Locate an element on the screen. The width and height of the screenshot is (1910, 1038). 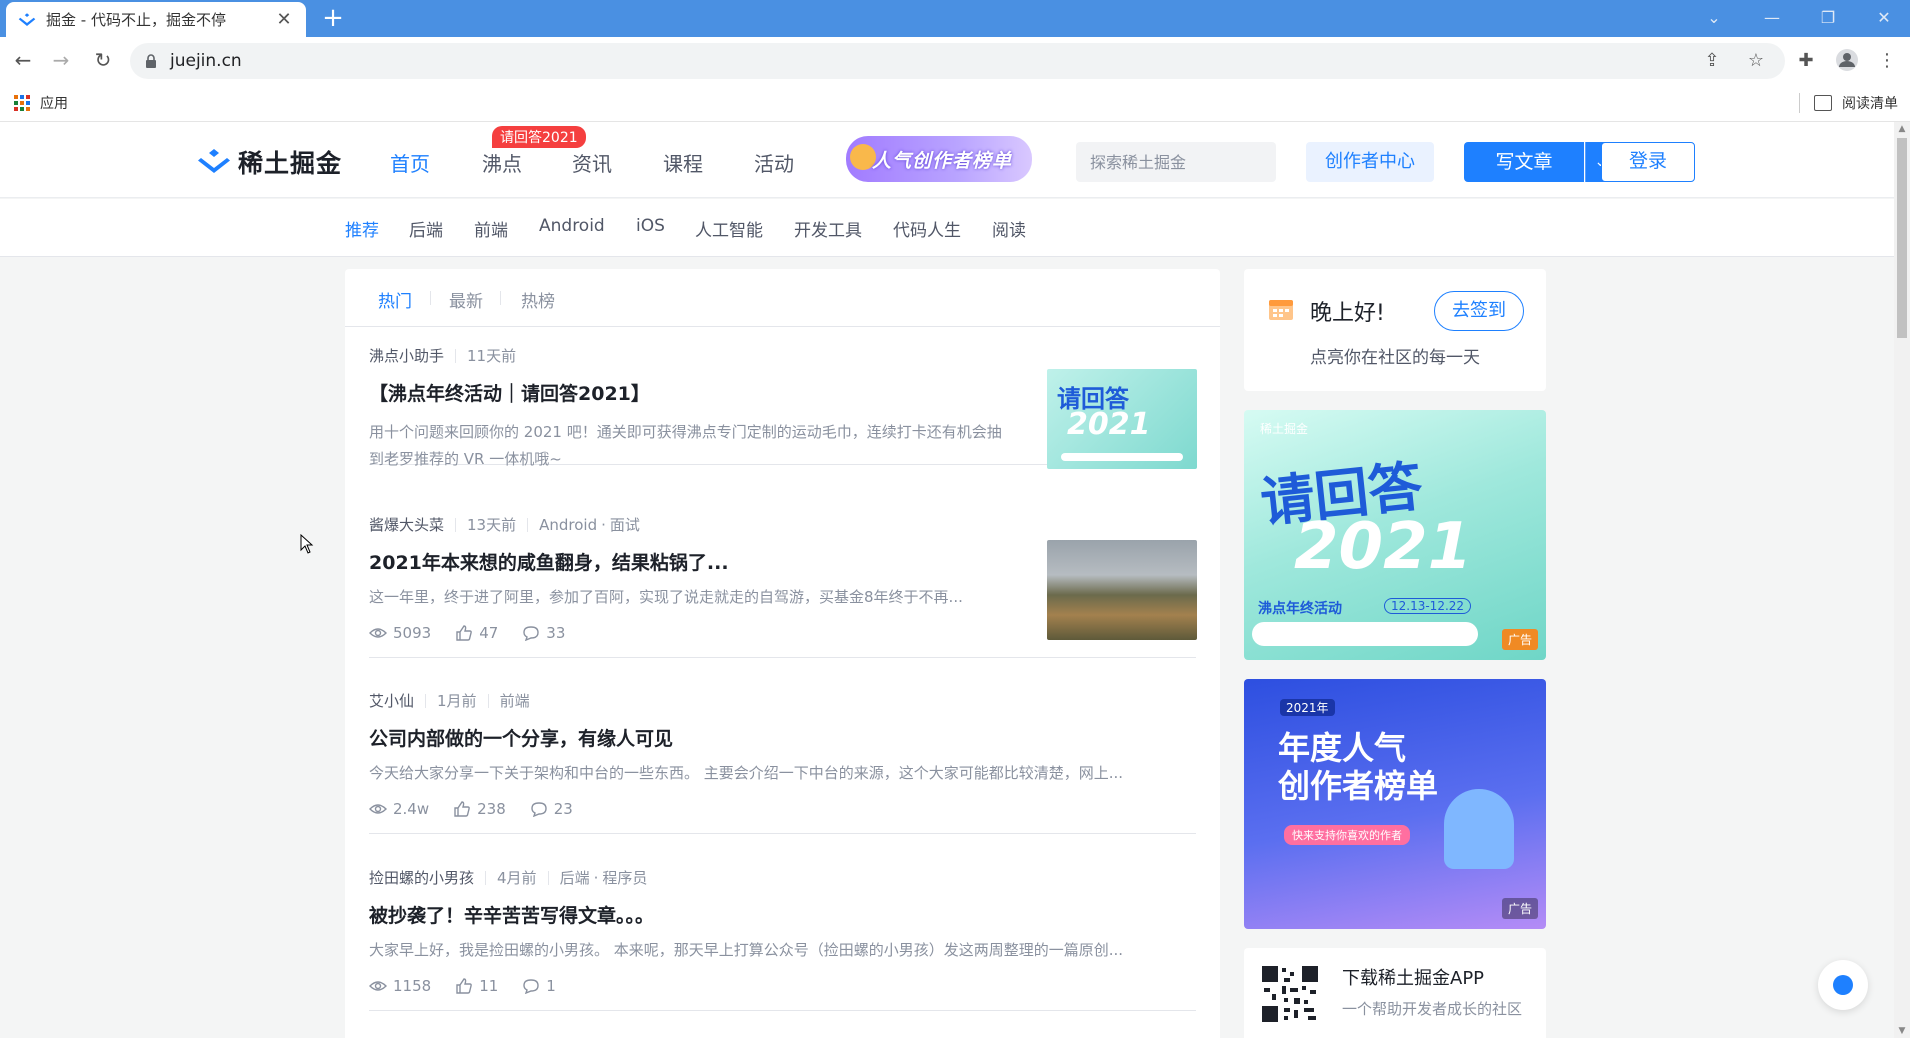
likes-stat: 238 is located at coordinates (479, 809).